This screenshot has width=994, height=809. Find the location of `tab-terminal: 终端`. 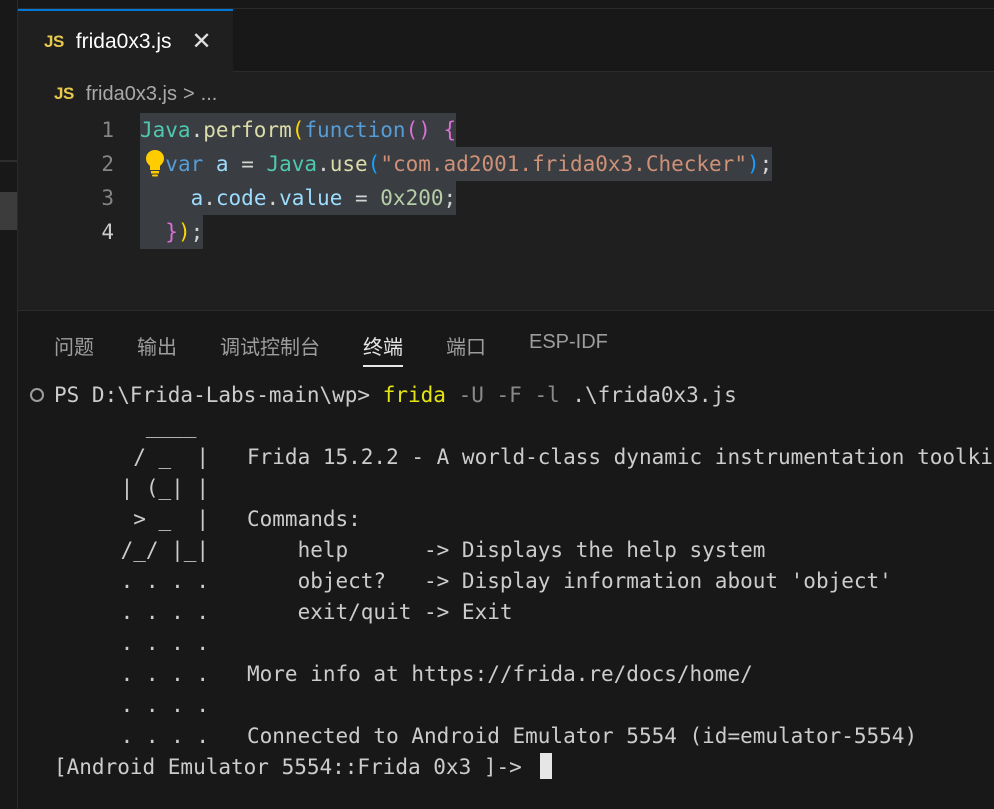

tab-terminal: 终端 is located at coordinates (383, 349).